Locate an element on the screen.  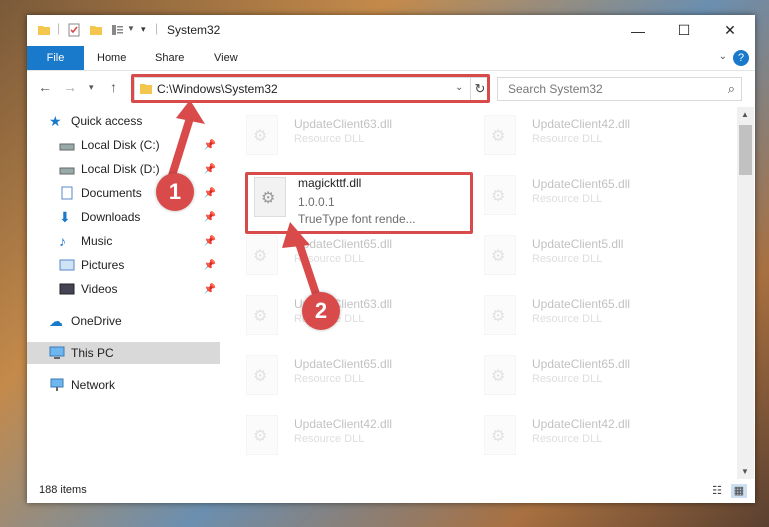
arrow-two is located at coordinates (308, 270).